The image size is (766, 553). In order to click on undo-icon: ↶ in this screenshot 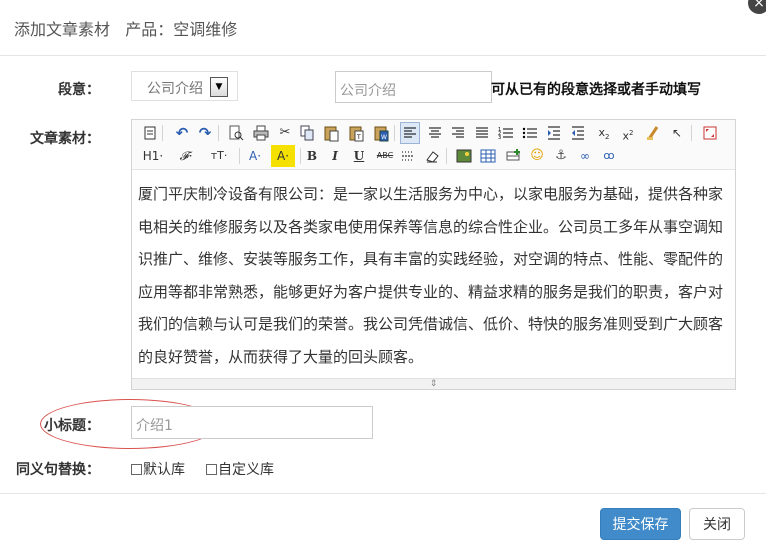, I will do `click(182, 133)`.